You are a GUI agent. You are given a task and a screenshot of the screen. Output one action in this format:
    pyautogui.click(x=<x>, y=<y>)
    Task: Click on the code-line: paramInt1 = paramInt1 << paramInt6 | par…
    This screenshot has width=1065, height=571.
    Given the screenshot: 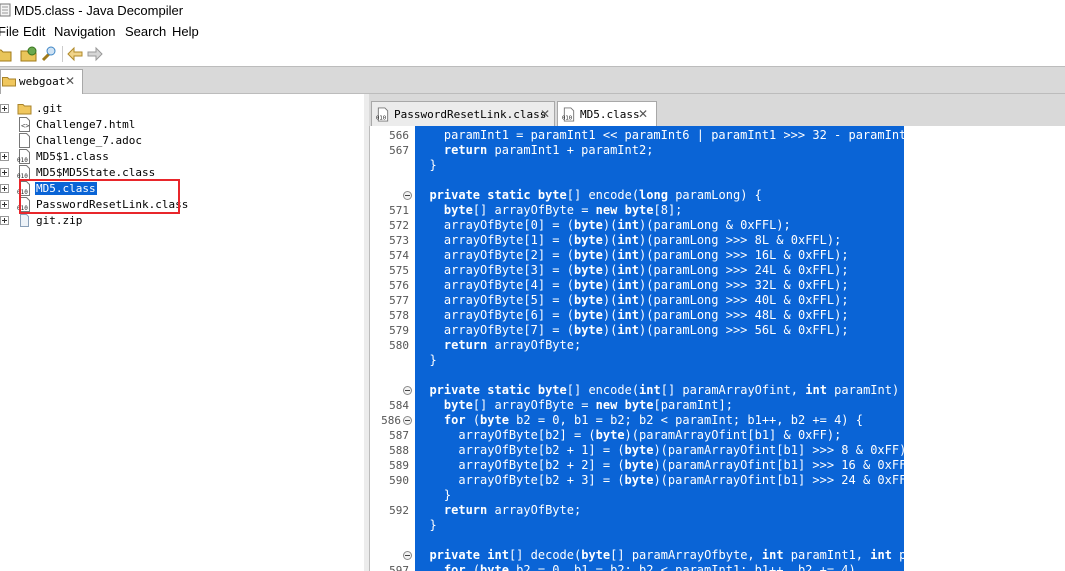 What is the action you would take?
    pyautogui.click(x=668, y=135)
    